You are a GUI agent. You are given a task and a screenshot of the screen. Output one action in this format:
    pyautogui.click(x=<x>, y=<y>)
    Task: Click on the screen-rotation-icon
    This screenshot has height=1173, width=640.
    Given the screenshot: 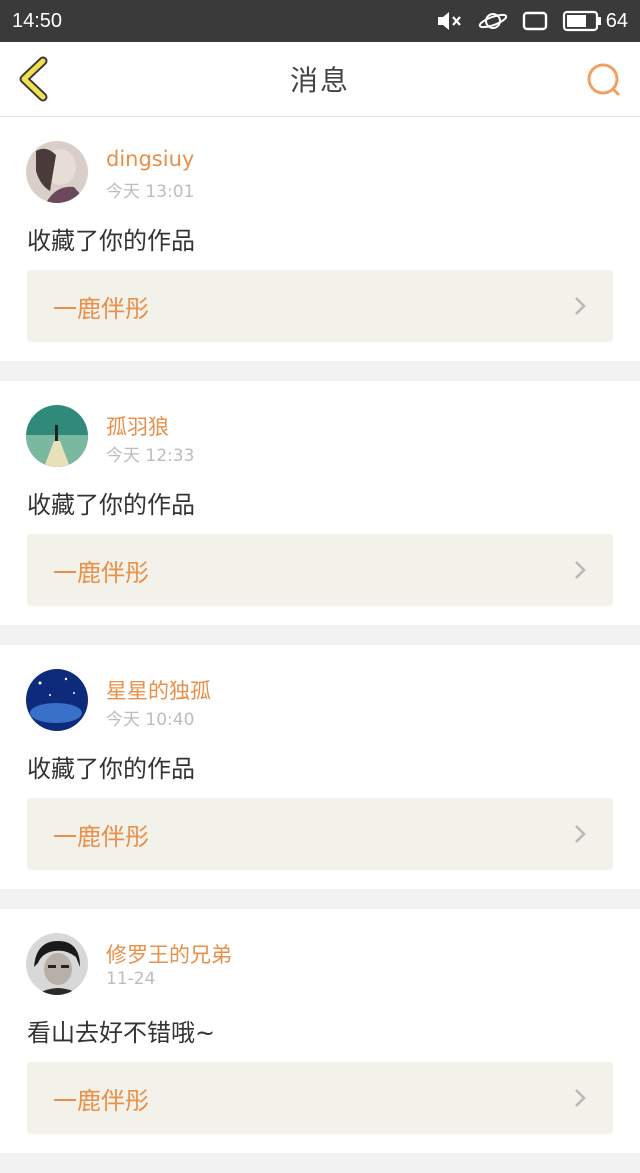 What is the action you would take?
    pyautogui.click(x=535, y=21)
    